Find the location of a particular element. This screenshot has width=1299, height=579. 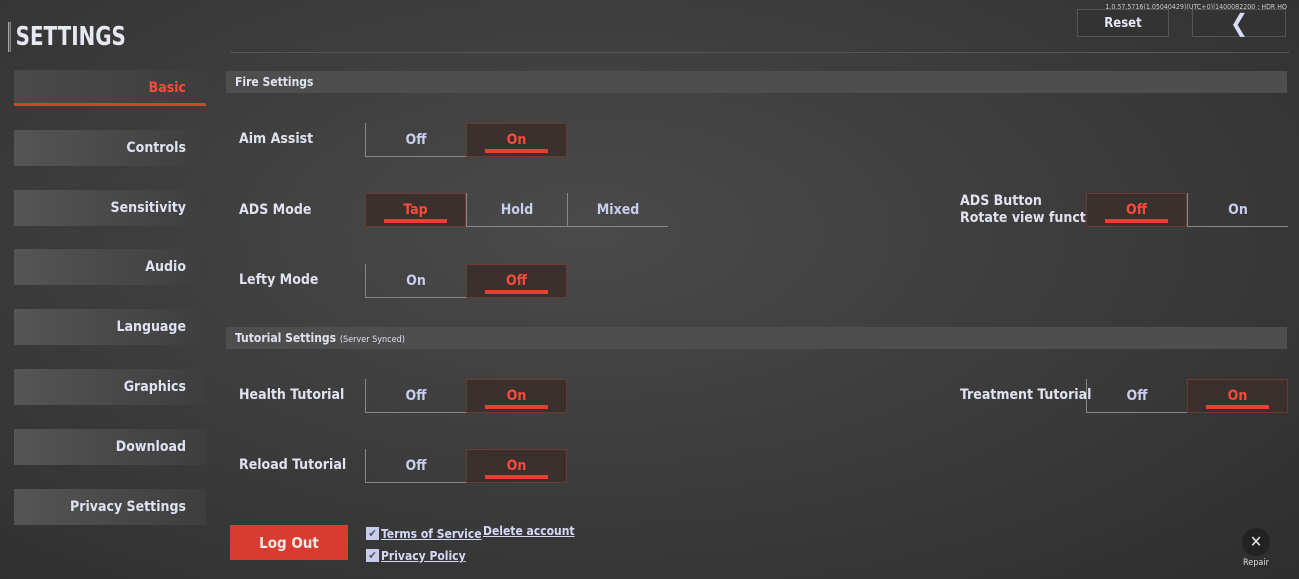

aim-assist-label: Aim Assist is located at coordinates (276, 139).